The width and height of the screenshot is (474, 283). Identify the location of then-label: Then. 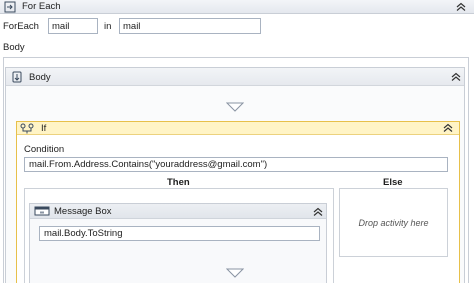
(178, 182).